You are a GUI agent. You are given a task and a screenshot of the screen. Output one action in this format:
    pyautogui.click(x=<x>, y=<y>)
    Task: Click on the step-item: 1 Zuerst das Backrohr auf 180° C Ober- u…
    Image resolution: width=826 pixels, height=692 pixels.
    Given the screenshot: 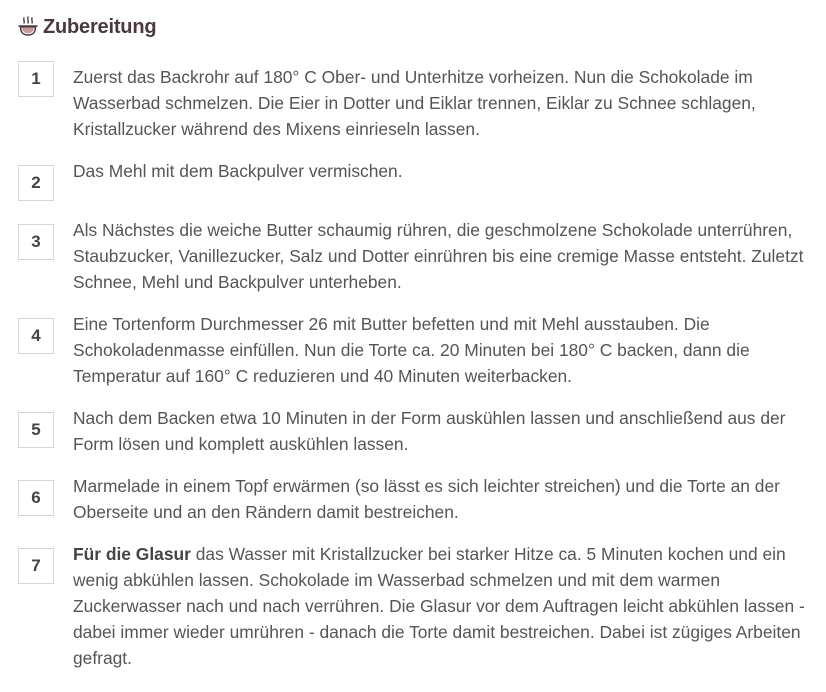 What is the action you would take?
    pyautogui.click(x=413, y=101)
    